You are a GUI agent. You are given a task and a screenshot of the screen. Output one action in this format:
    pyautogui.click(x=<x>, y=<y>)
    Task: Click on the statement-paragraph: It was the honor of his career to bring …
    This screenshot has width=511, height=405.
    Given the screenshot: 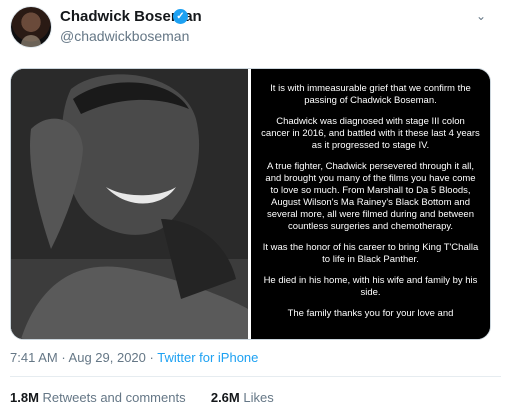 What is the action you would take?
    pyautogui.click(x=370, y=253)
    